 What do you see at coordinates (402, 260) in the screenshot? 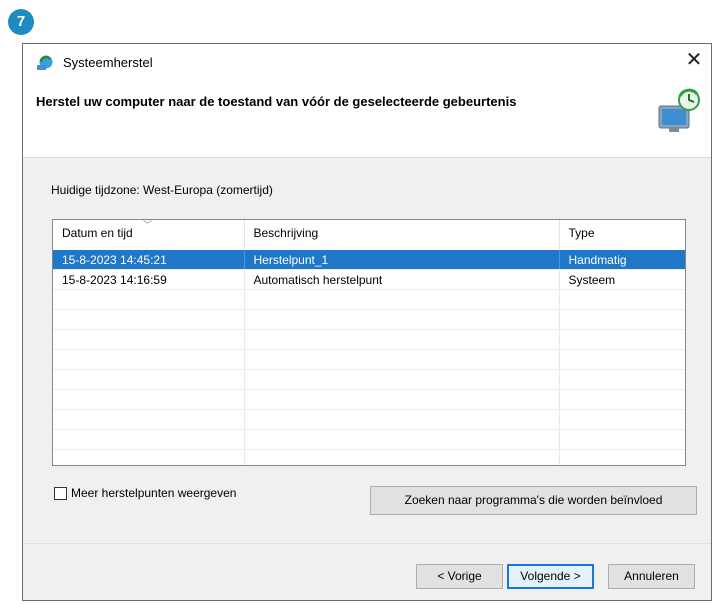
I see `row-description: Herstelpunt_1` at bounding box center [402, 260].